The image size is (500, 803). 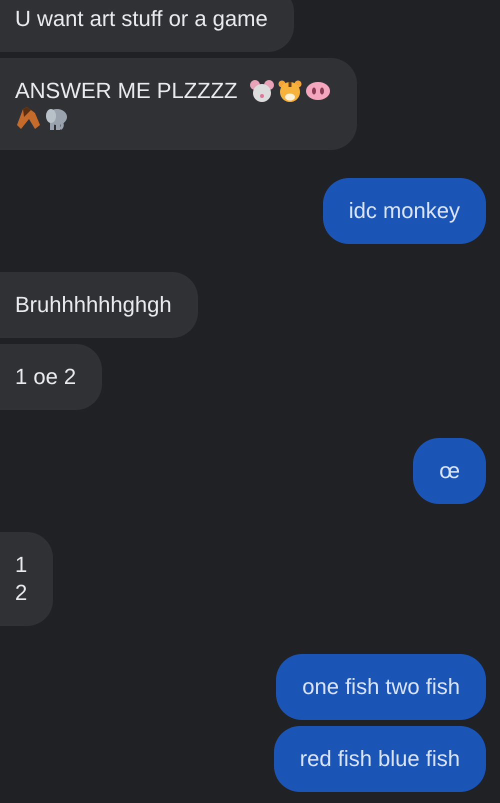 What do you see at coordinates (262, 91) in the screenshot?
I see `mouse-face-icon` at bounding box center [262, 91].